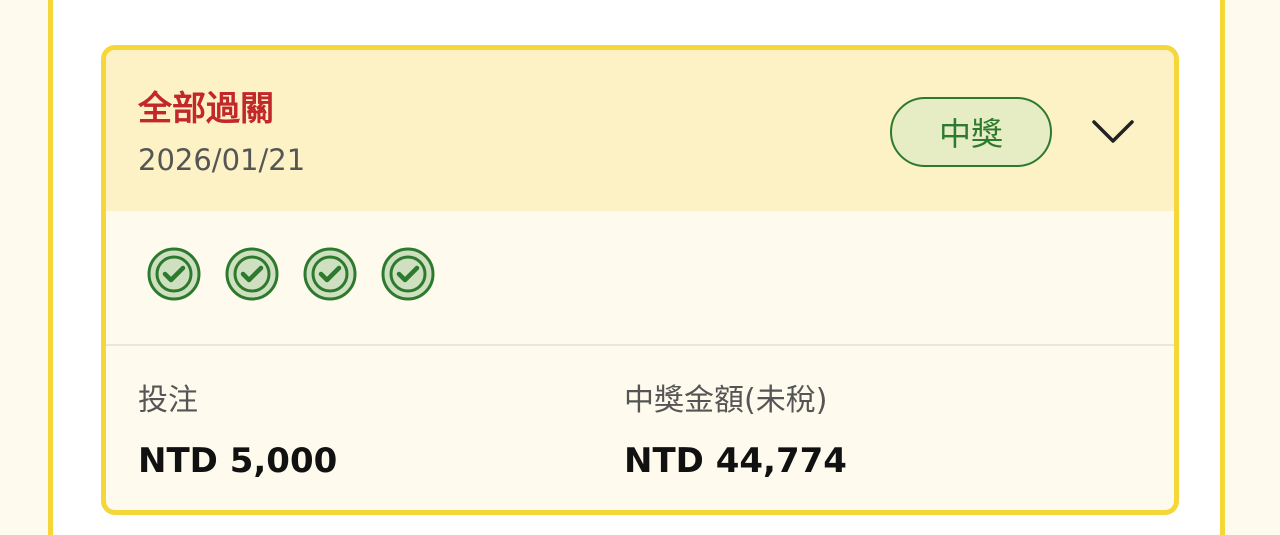  What do you see at coordinates (206, 109) in the screenshot?
I see `bet-type-title: 全部過關` at bounding box center [206, 109].